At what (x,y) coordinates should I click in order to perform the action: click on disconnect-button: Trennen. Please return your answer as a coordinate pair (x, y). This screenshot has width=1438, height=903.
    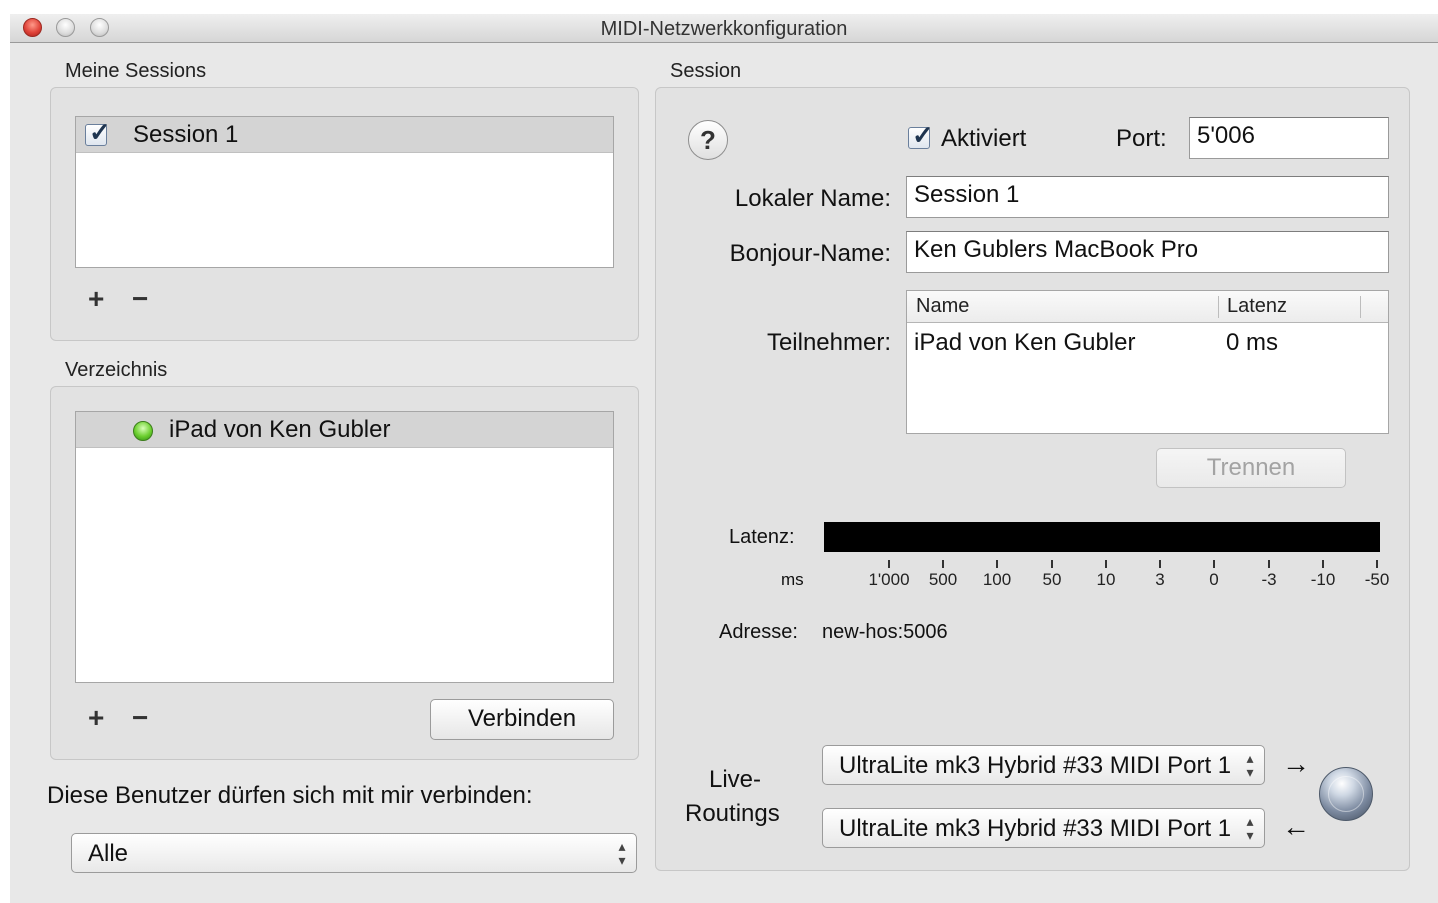
    Looking at the image, I should click on (1251, 468).